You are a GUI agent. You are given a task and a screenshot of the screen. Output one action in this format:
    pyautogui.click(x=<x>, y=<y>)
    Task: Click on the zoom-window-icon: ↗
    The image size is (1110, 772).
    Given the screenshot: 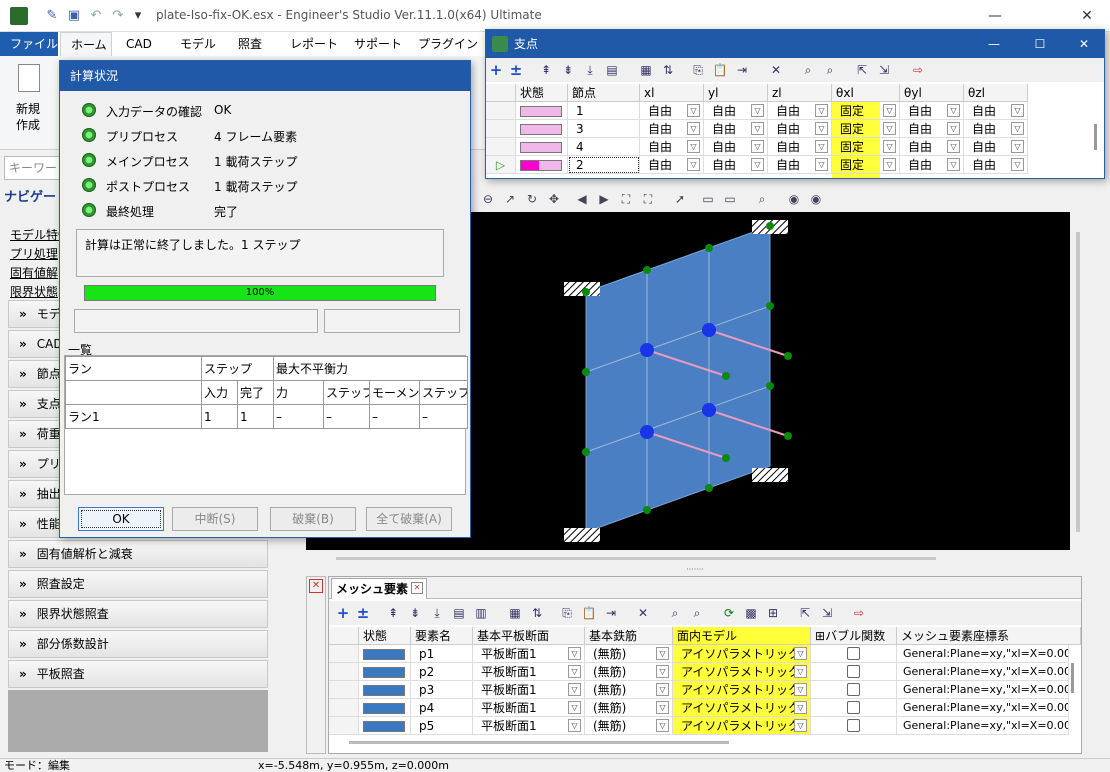 What is the action you would take?
    pyautogui.click(x=510, y=199)
    